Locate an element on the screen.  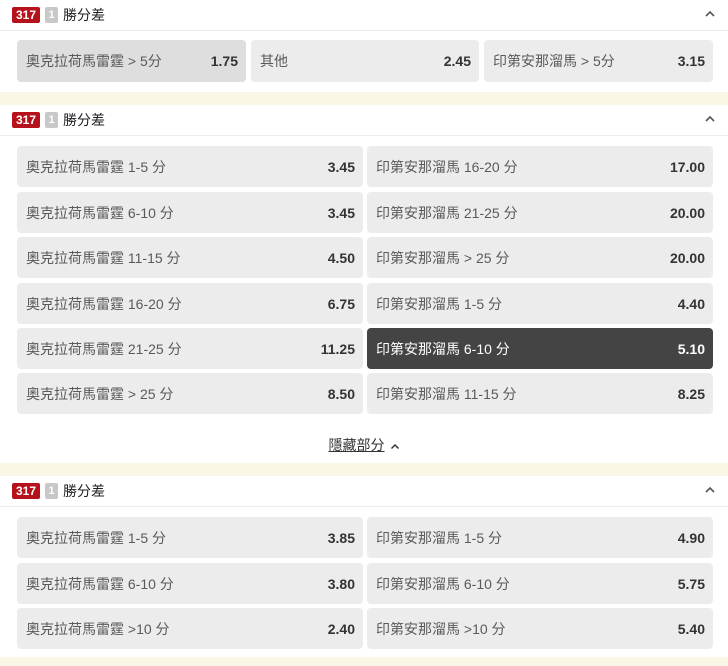
odds-button: 奧克拉荷馬雷霆 6-10 分 3.80 is located at coordinates (190, 583).